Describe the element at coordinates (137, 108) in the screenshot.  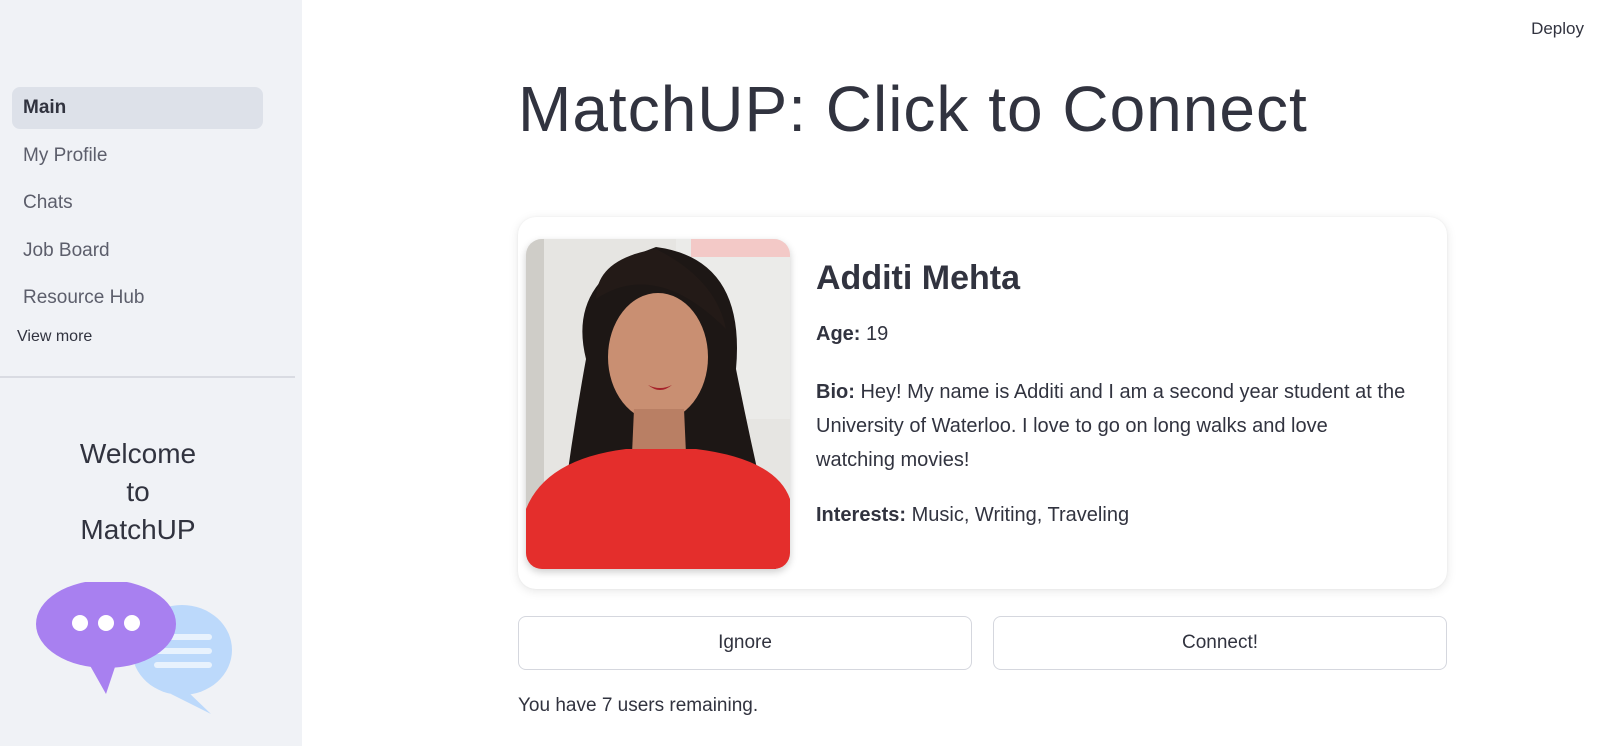
I see `sidebar-item-main: Main` at that location.